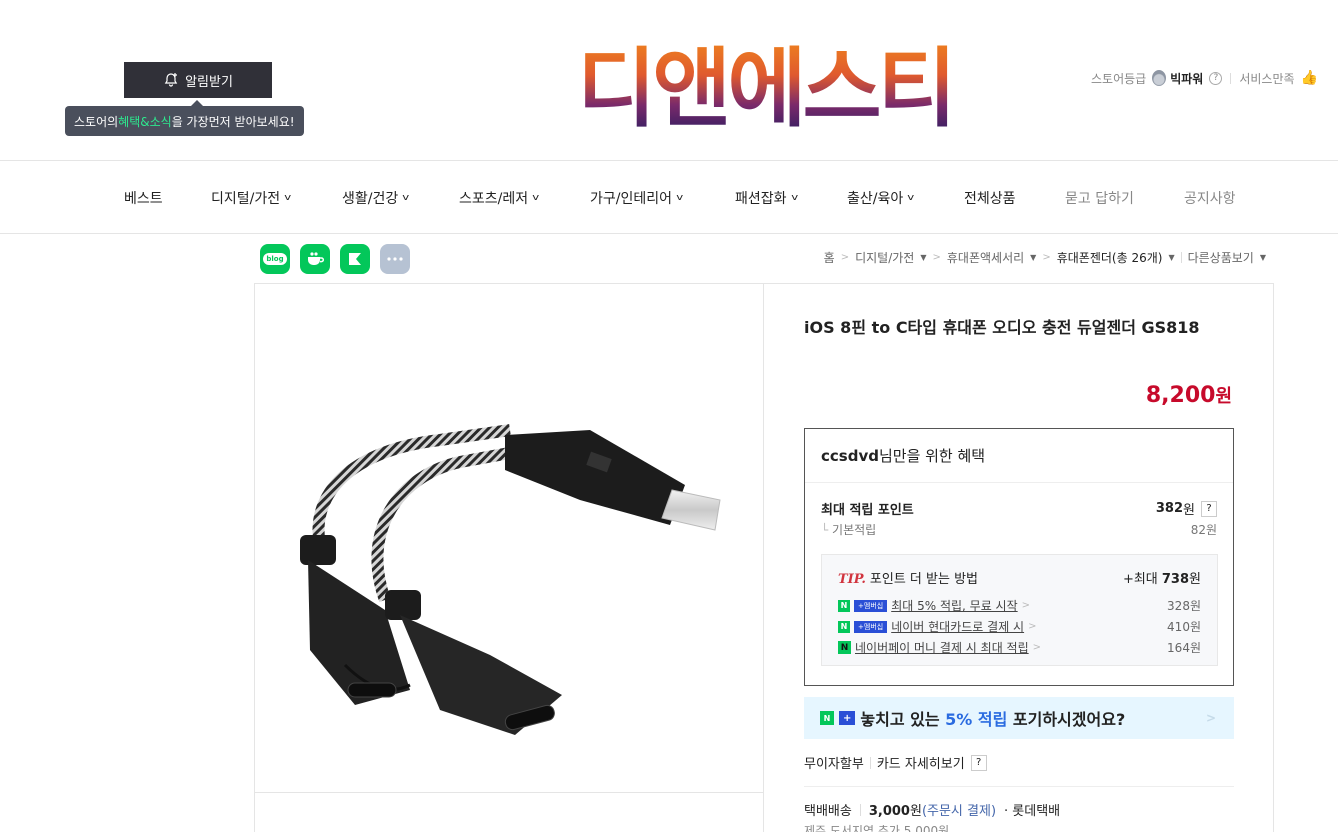 Image resolution: width=1338 pixels, height=832 pixels. I want to click on tooltip-highlight: 혜택&소식, so click(145, 121).